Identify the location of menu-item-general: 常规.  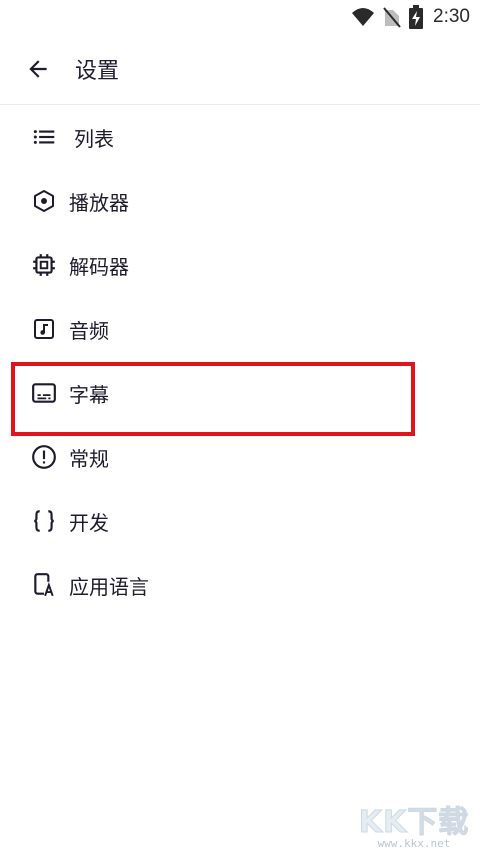
(240, 457).